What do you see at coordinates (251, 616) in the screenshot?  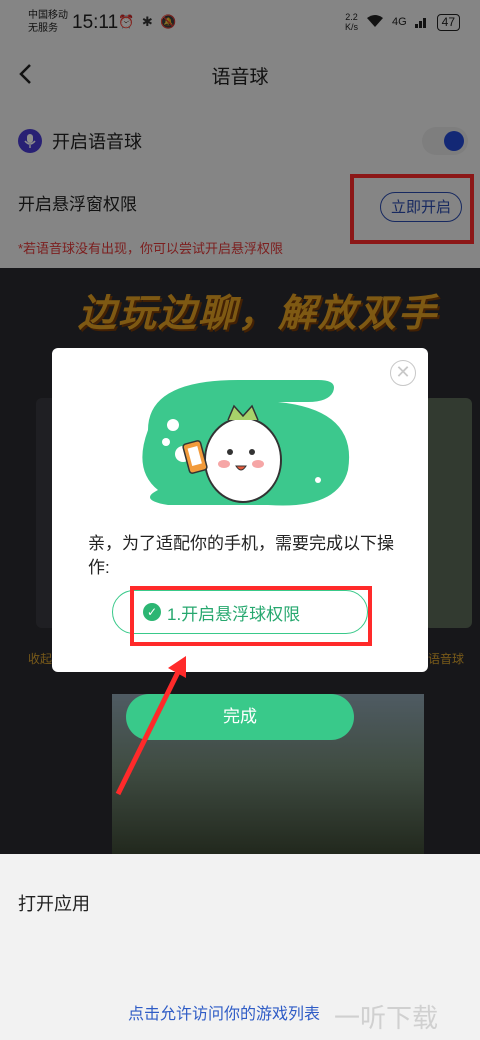 I see `highlight-box-step` at bounding box center [251, 616].